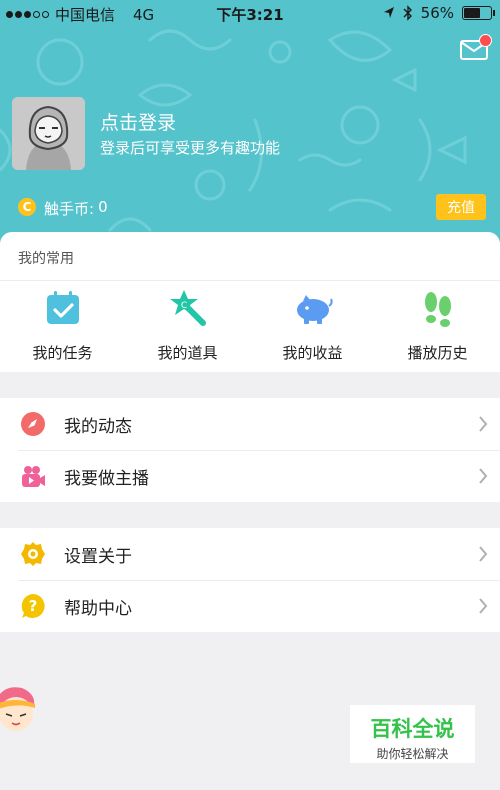 This screenshot has height=790, width=500. What do you see at coordinates (27, 207) in the screenshot?
I see `coin-icon: C` at bounding box center [27, 207].